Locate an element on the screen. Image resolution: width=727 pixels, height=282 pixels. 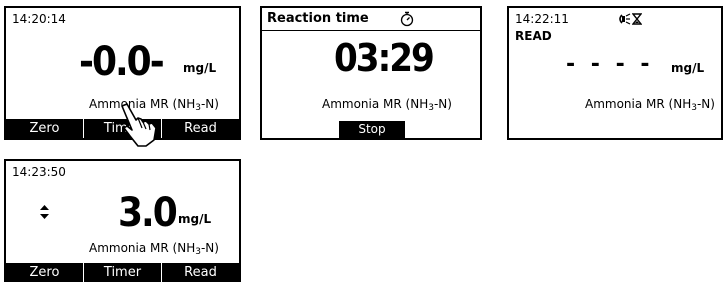
lamp-icon is located at coordinates (625, 19).